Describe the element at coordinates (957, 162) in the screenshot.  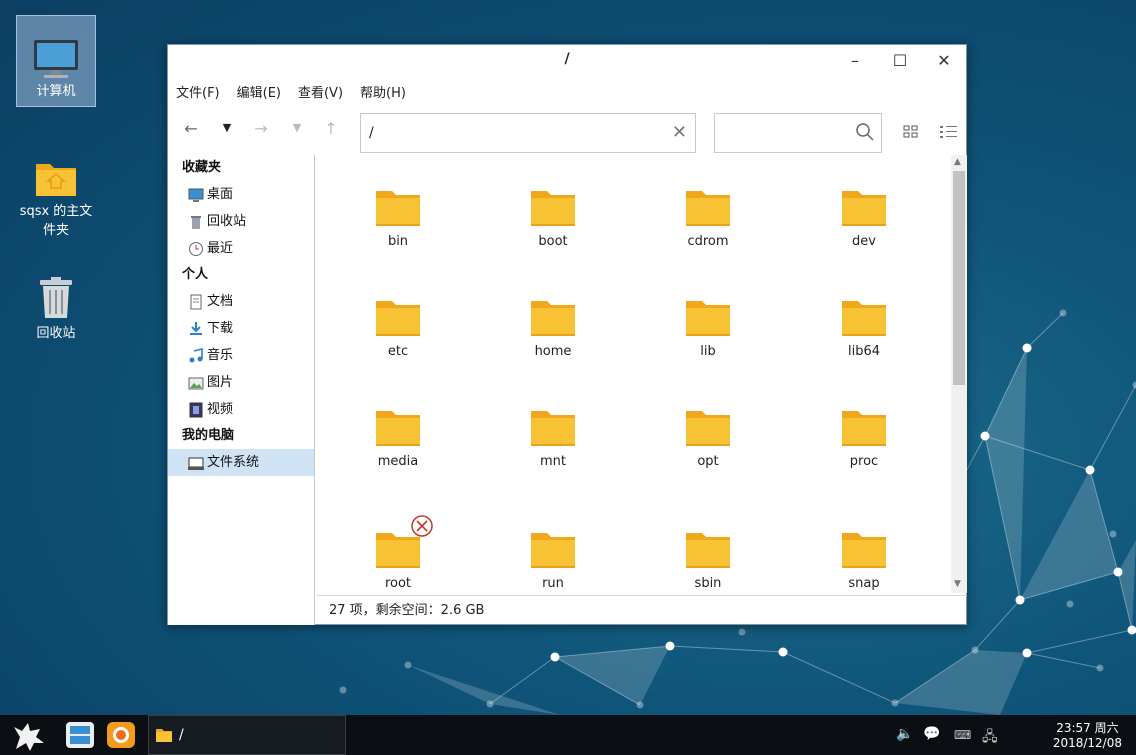
I see `scroll-up-icon: ▲` at that location.